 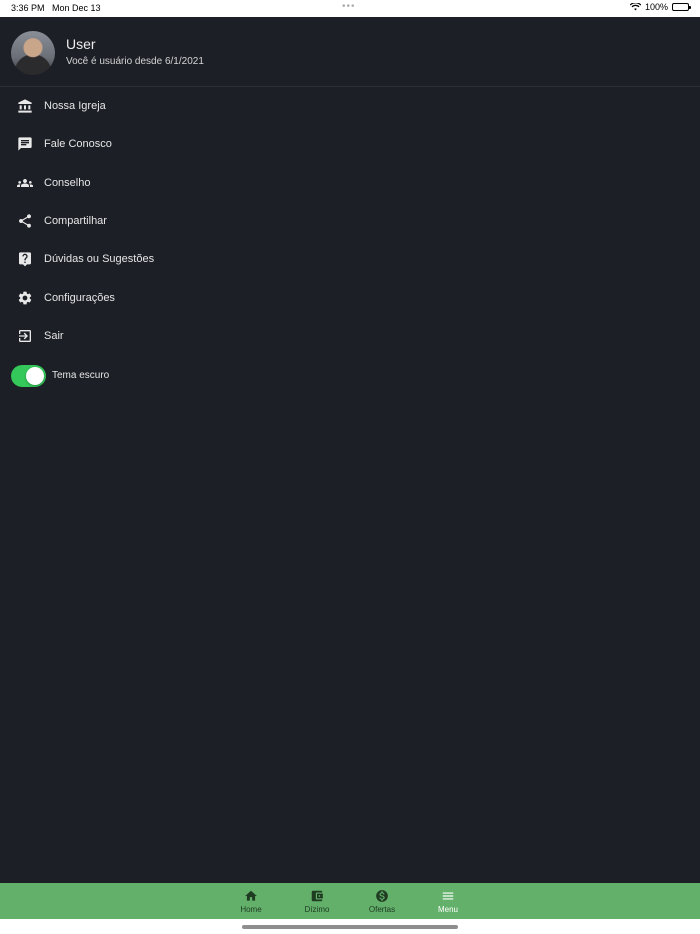 What do you see at coordinates (24, 335) in the screenshot?
I see `logout-icon` at bounding box center [24, 335].